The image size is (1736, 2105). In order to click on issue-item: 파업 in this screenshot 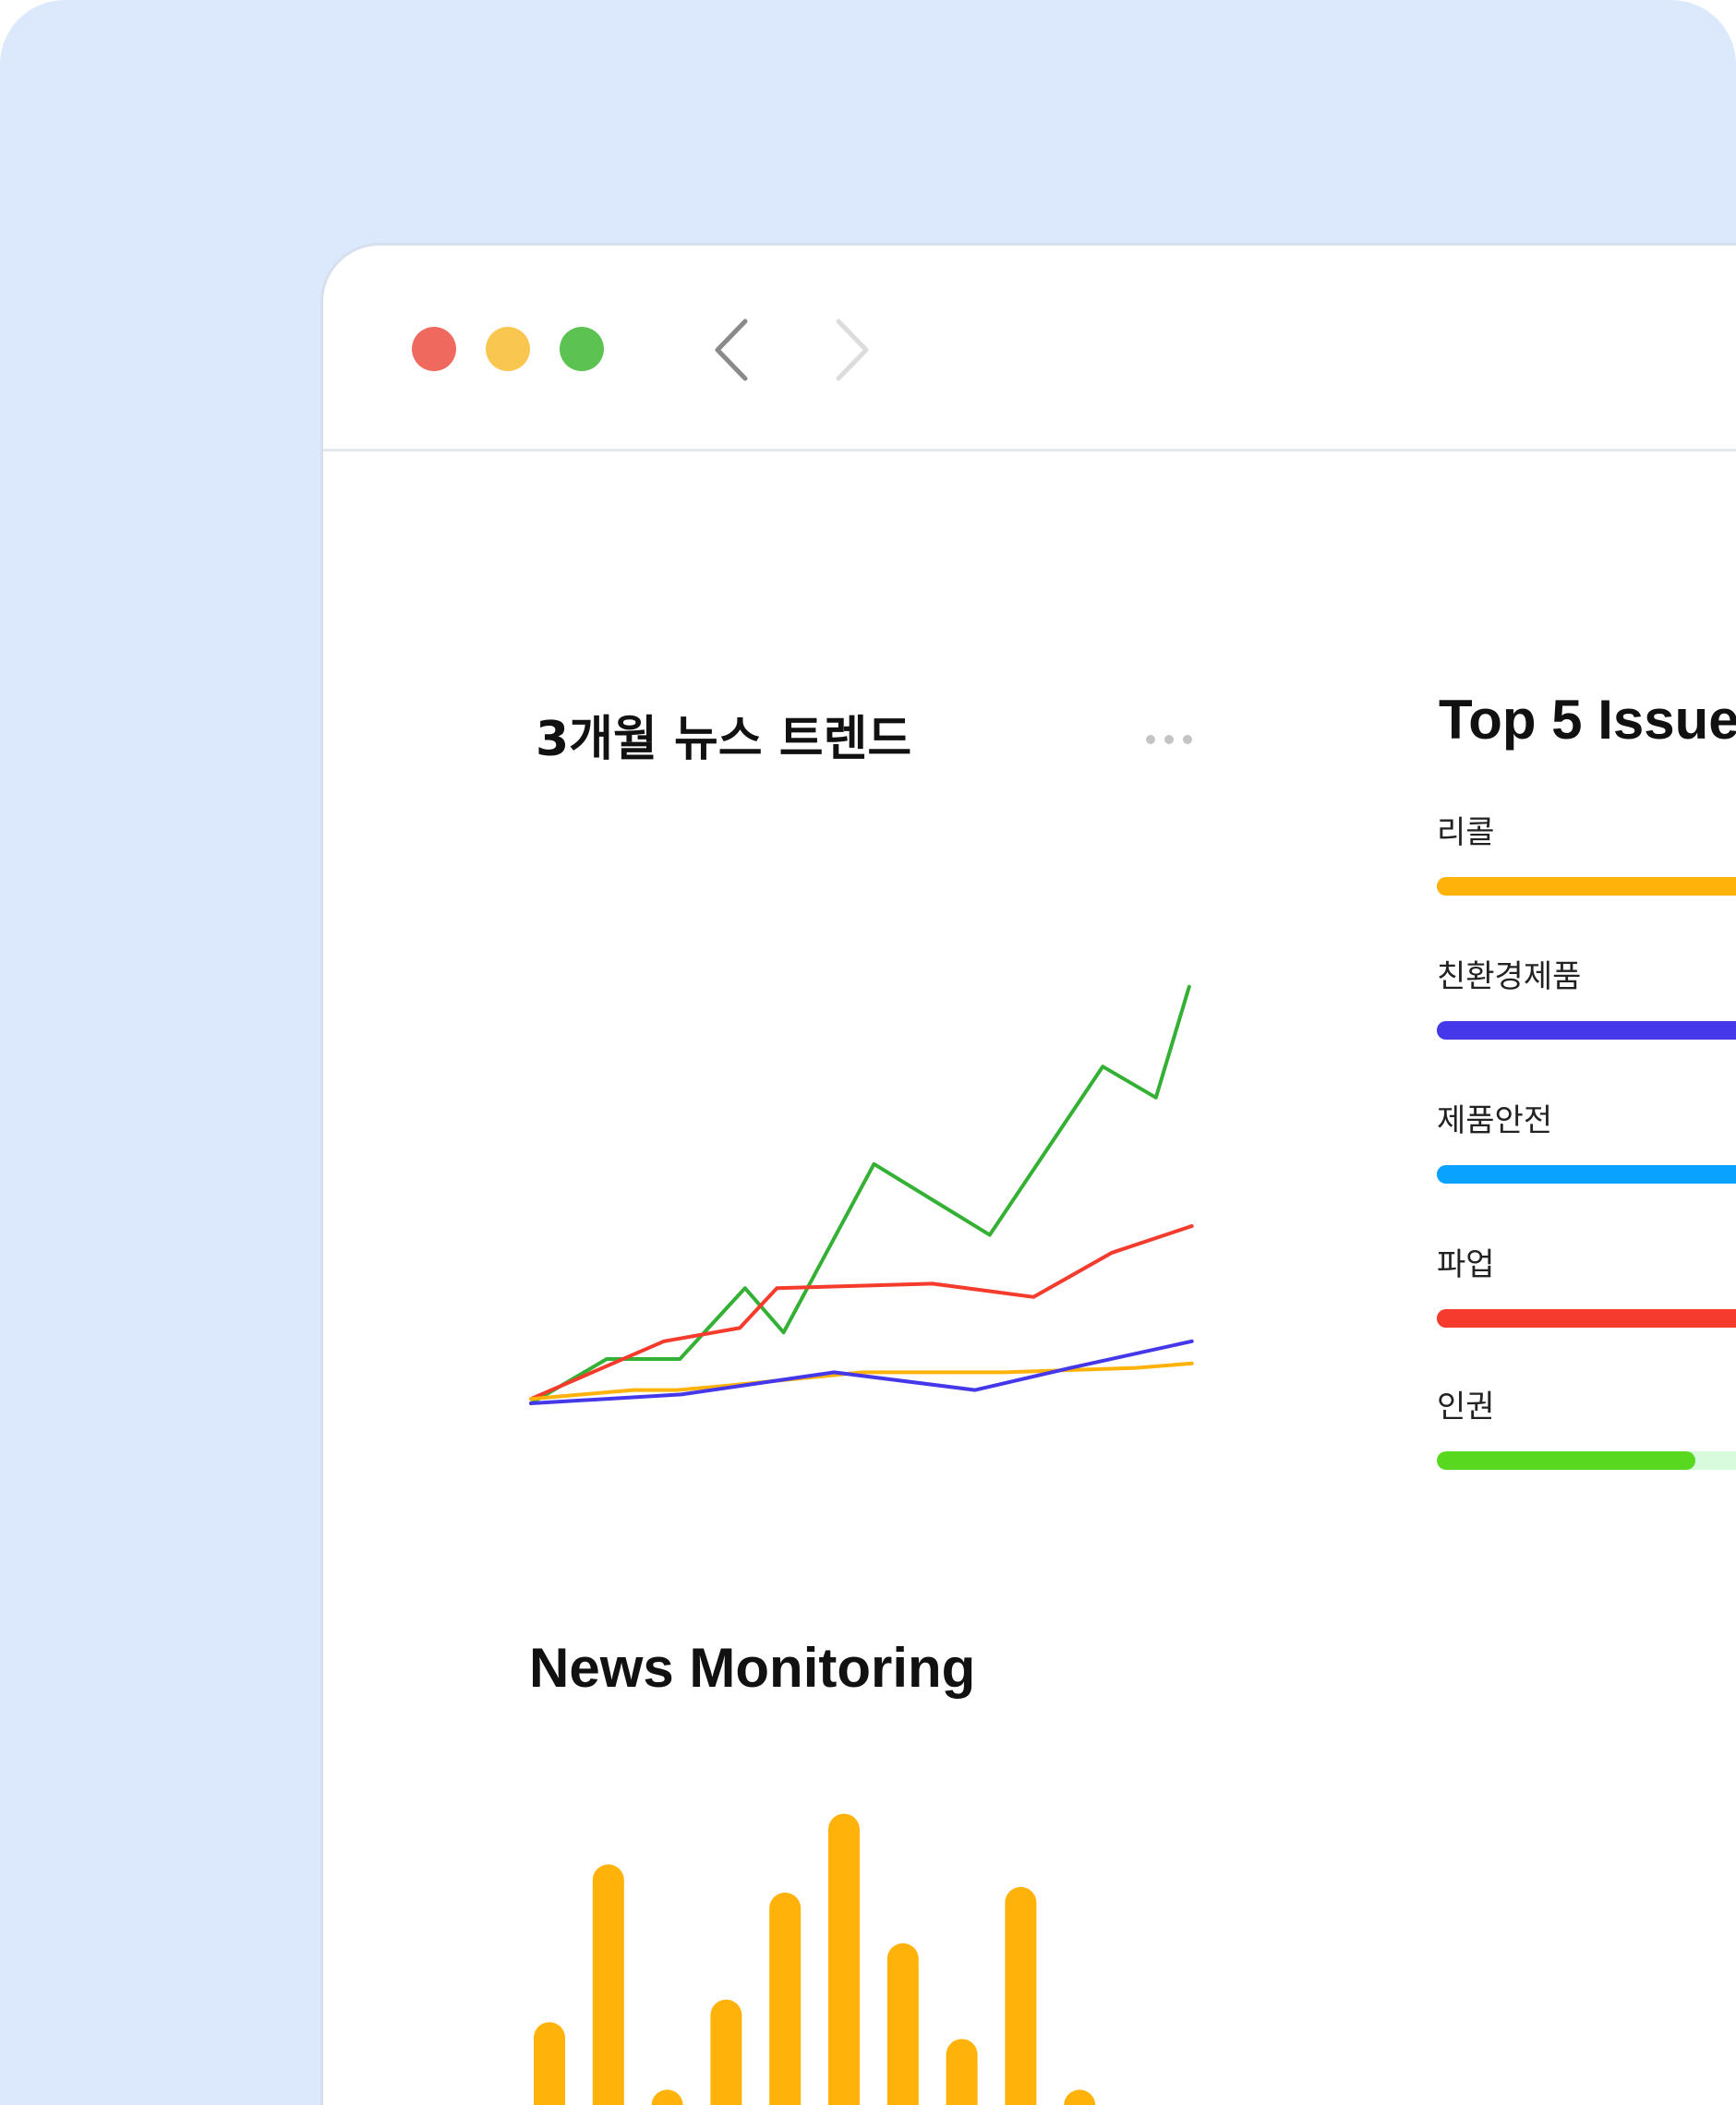, I will do `click(1586, 1287)`.